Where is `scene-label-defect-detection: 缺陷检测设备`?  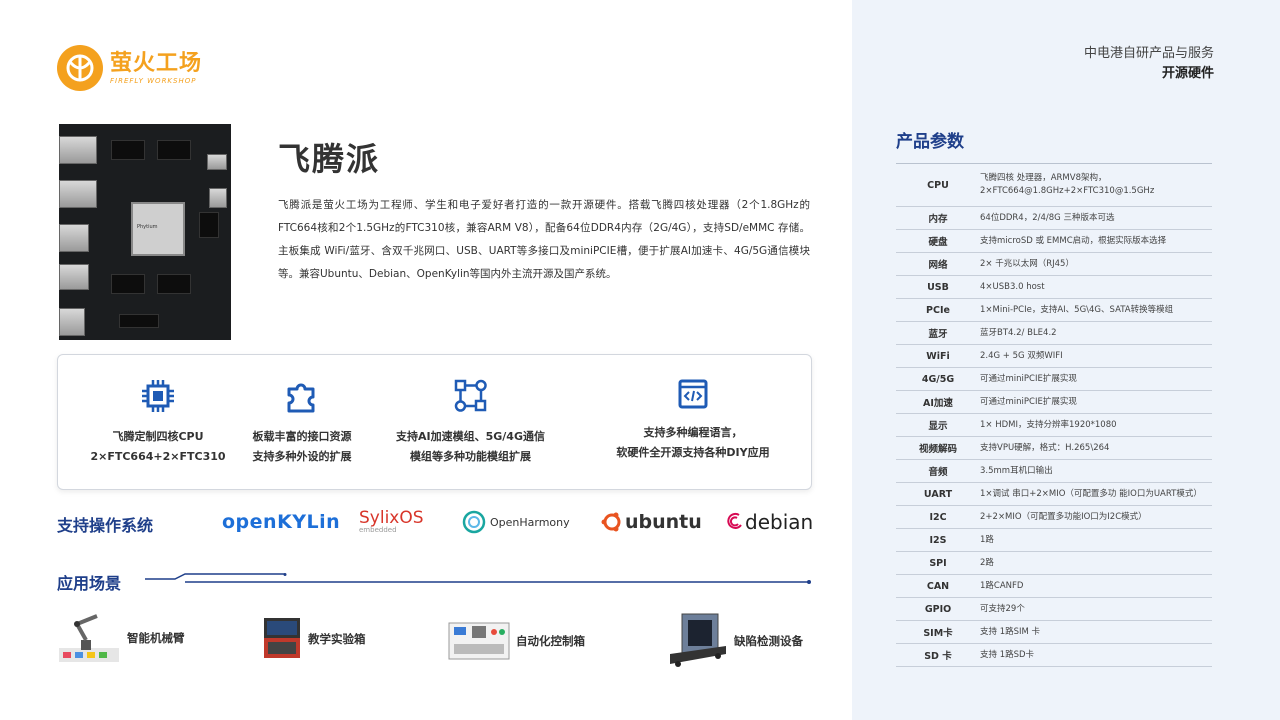
scene-label-defect-detection: 缺陷检测设备 is located at coordinates (768, 641).